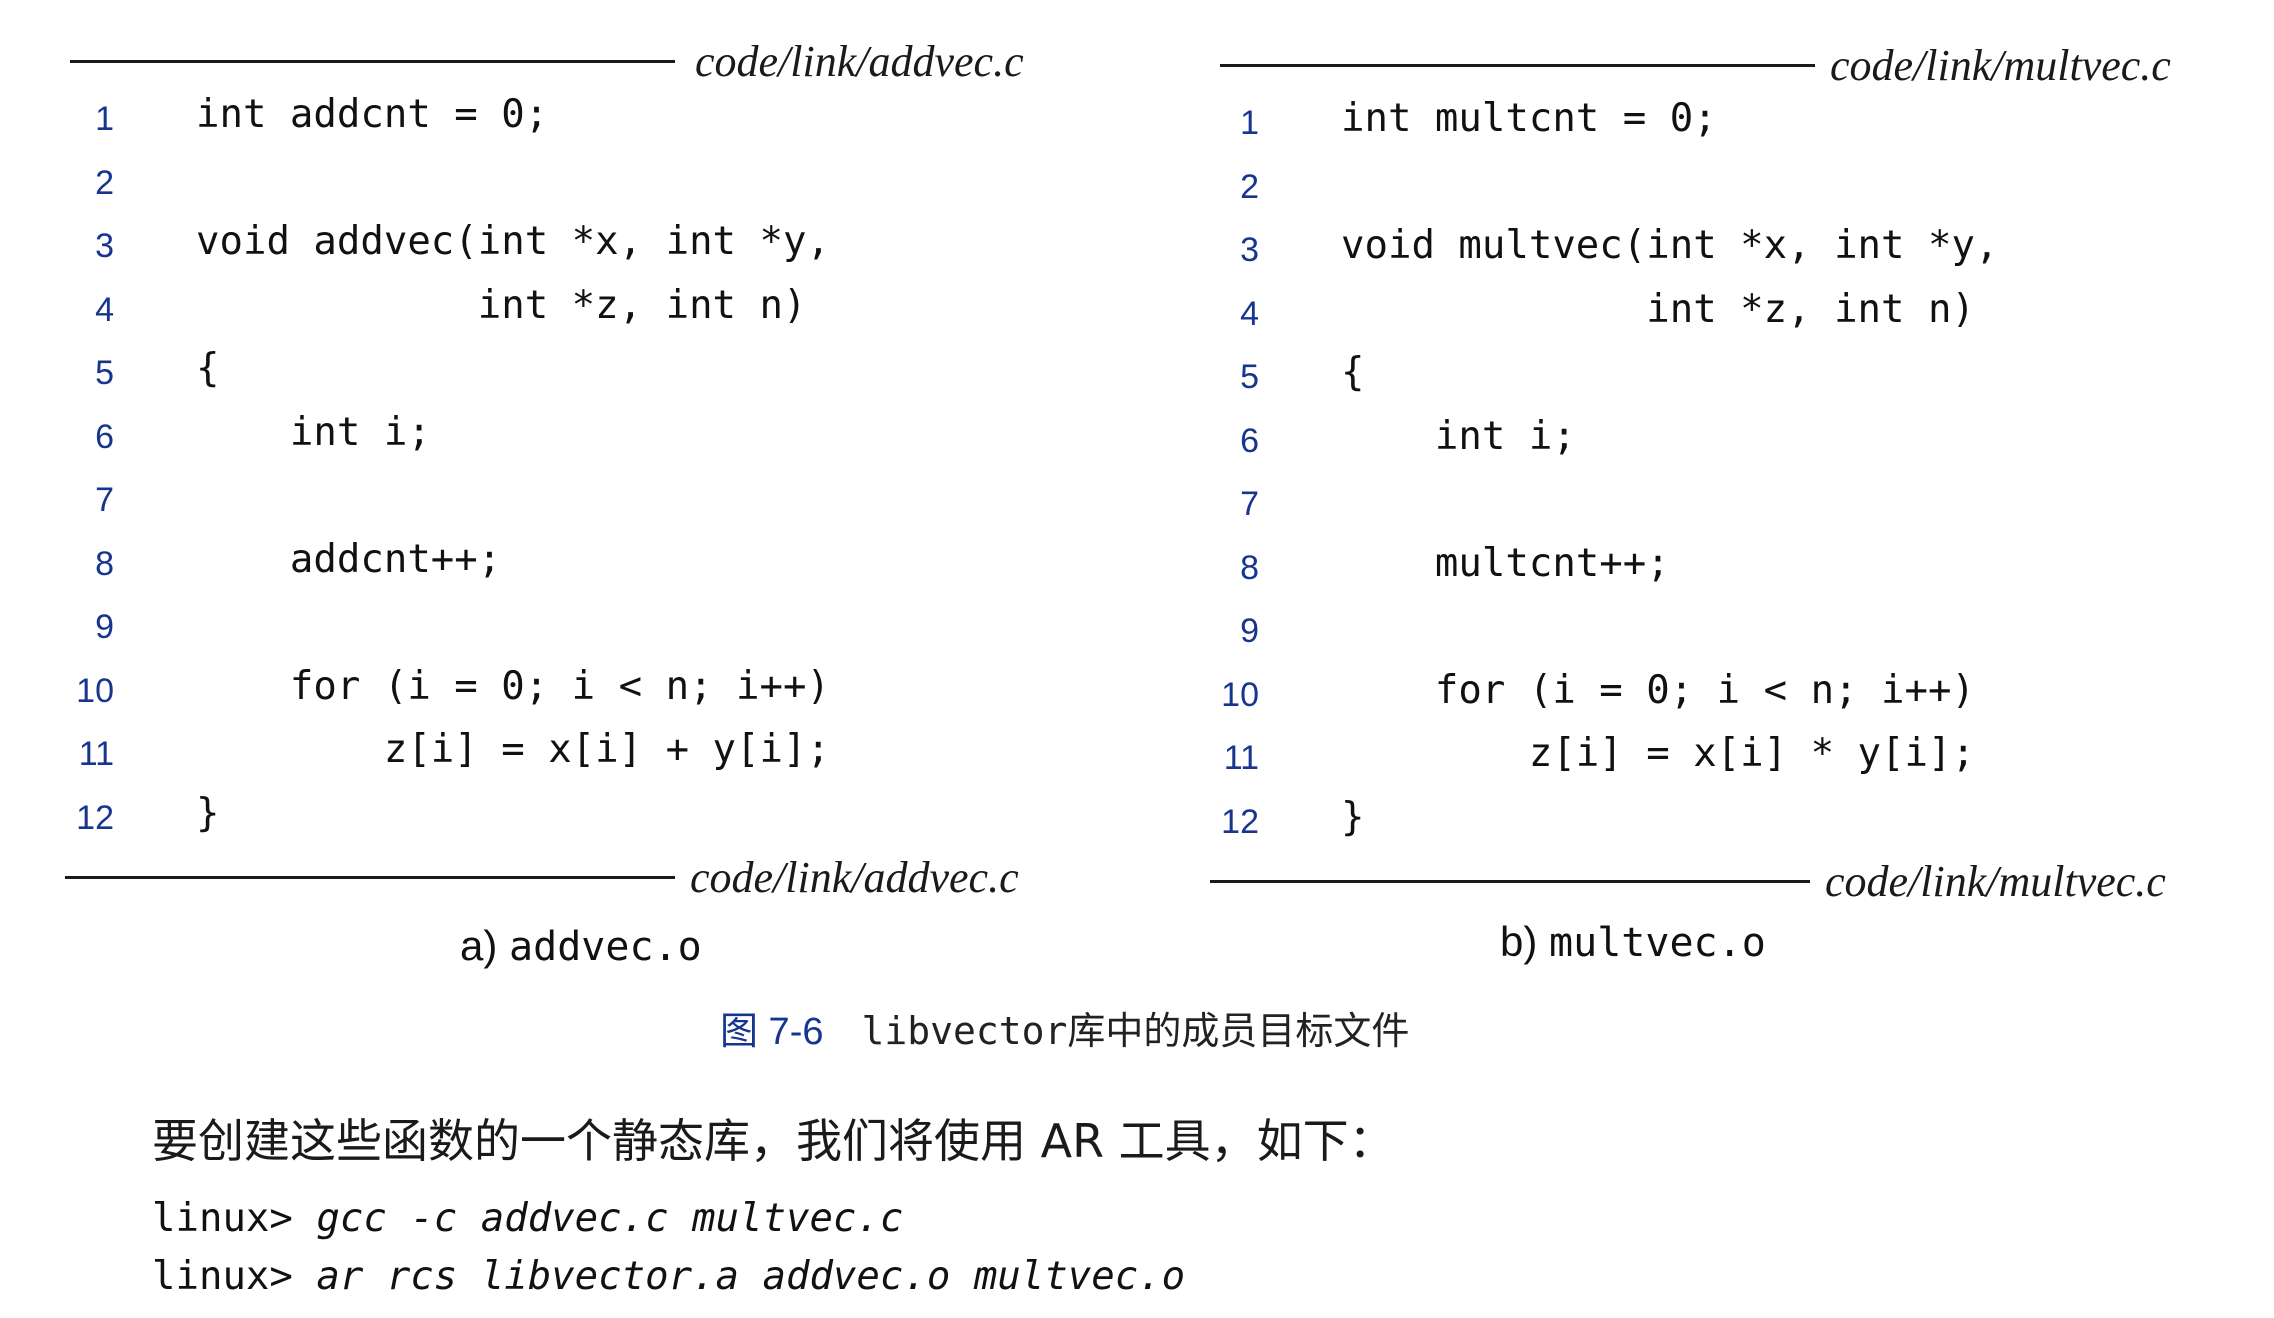 Image resolution: width=2274 pixels, height=1318 pixels. Describe the element at coordinates (1670, 245) in the screenshot. I see `code-text: void multvec(int *x, int *y,` at that location.